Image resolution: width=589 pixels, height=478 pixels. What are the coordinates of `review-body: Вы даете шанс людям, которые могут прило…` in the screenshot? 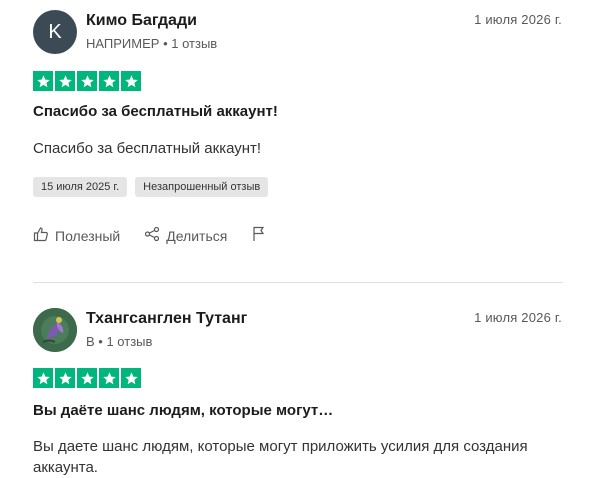 It's located at (280, 457).